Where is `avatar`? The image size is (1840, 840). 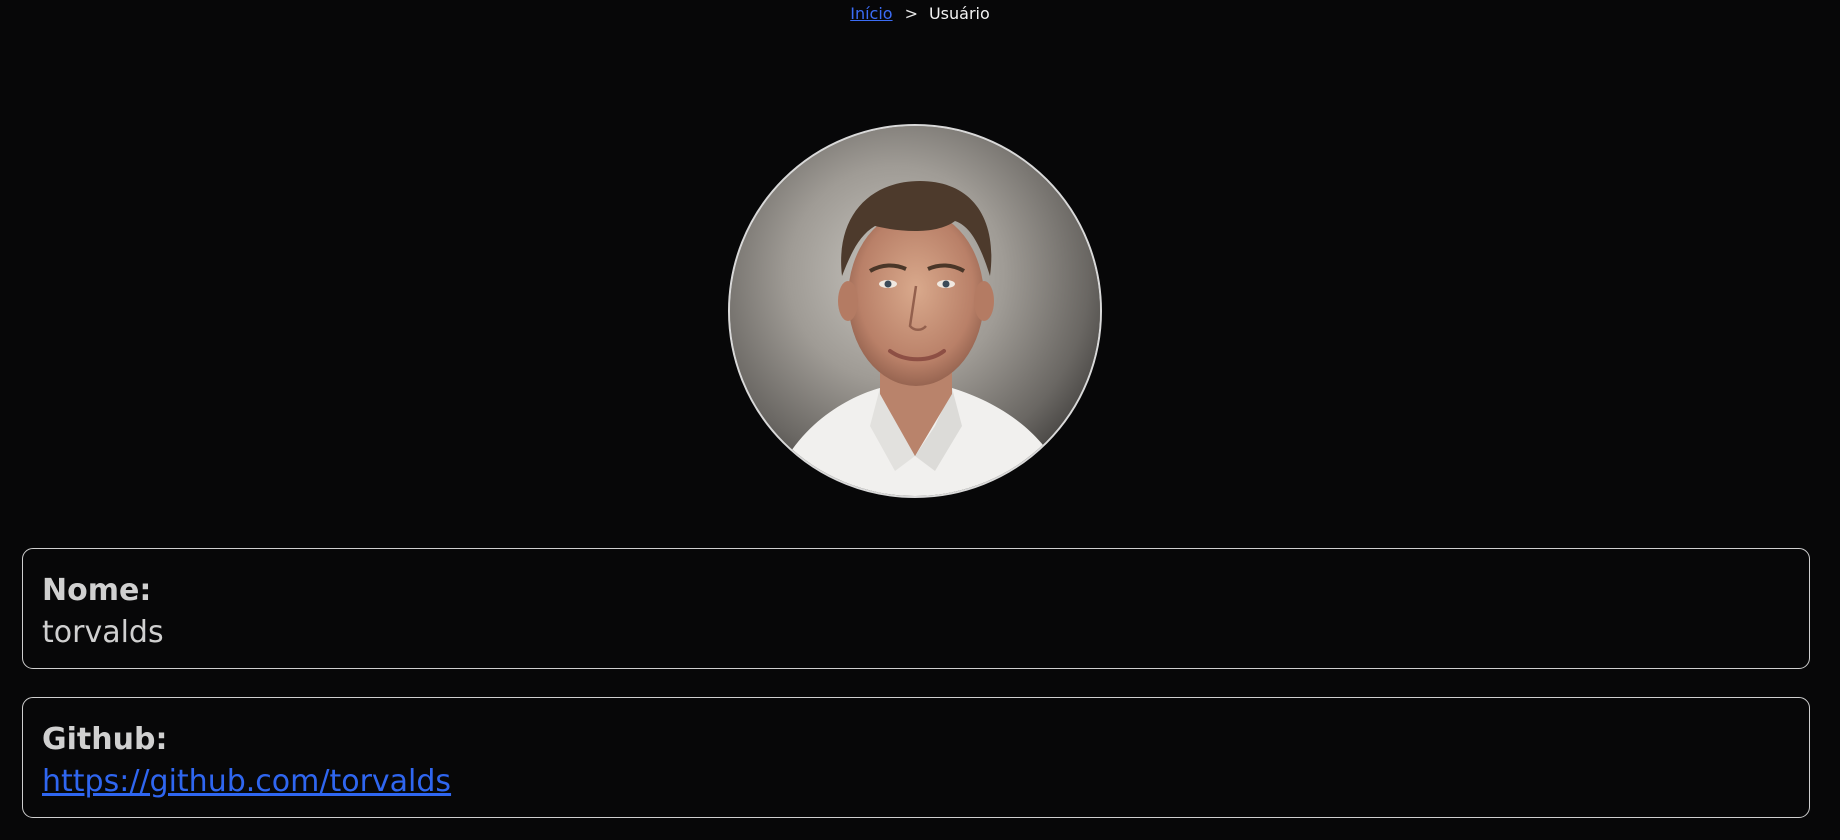 avatar is located at coordinates (915, 311).